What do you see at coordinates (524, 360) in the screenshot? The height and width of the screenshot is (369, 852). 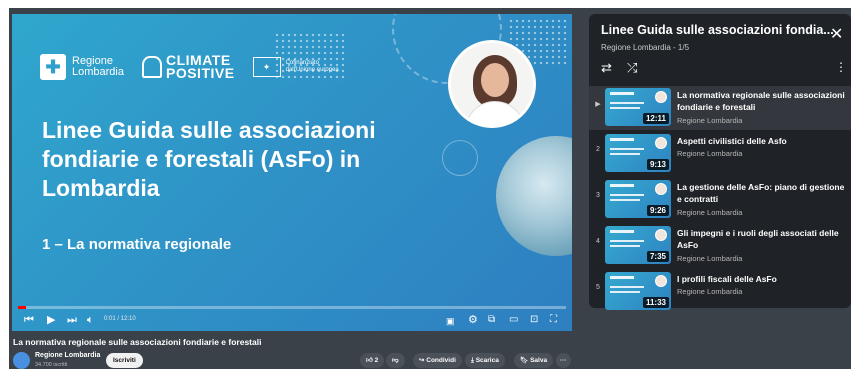 I see `bookmark-icon: 🔖︎` at bounding box center [524, 360].